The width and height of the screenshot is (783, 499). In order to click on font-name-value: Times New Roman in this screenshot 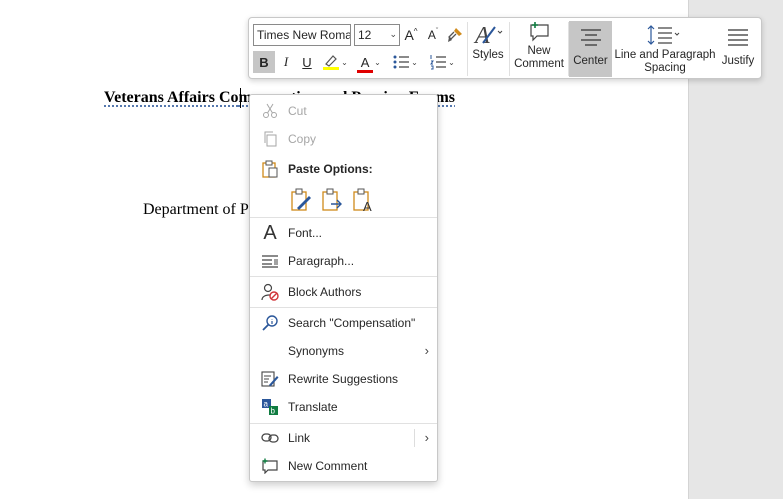, I will do `click(304, 35)`.